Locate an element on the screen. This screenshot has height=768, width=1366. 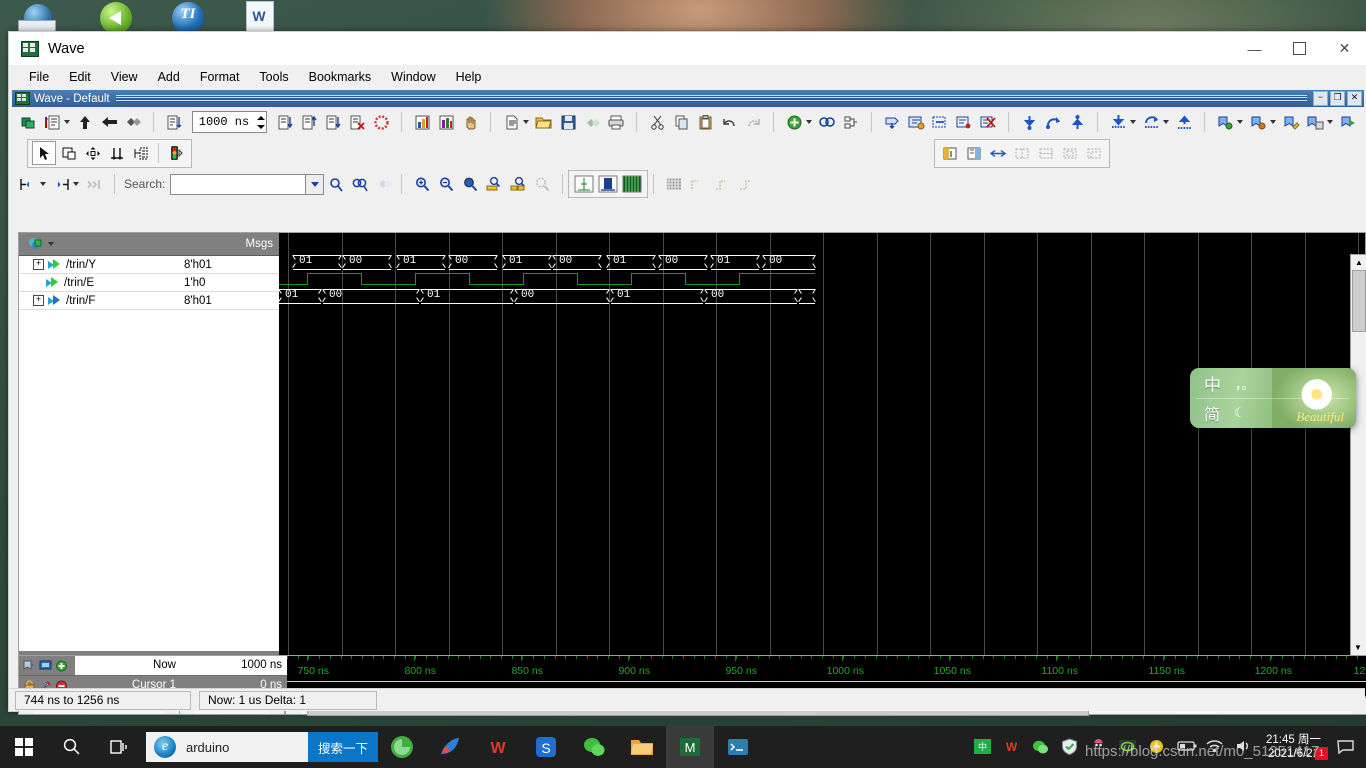
zoom-last-icon is located at coordinates (542, 184).